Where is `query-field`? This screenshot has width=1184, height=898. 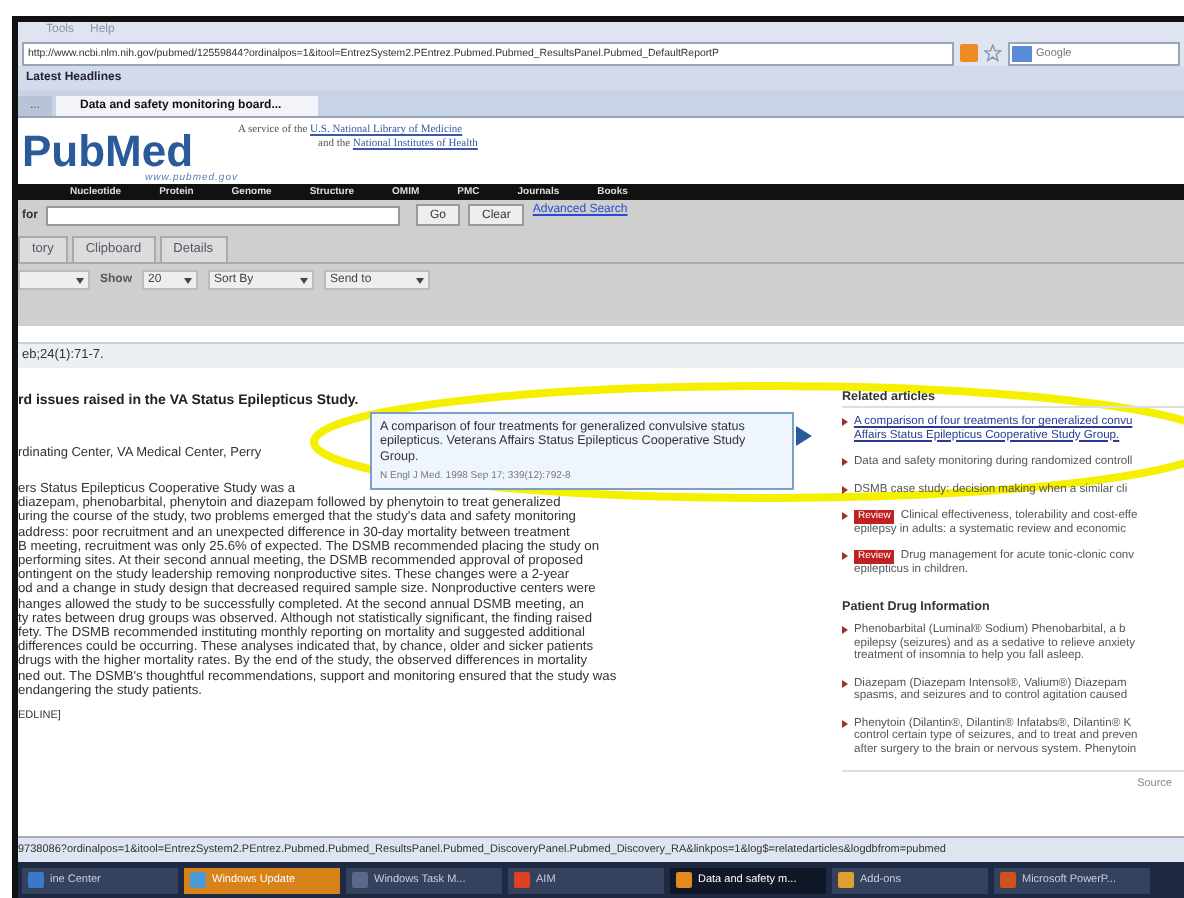 query-field is located at coordinates (223, 215).